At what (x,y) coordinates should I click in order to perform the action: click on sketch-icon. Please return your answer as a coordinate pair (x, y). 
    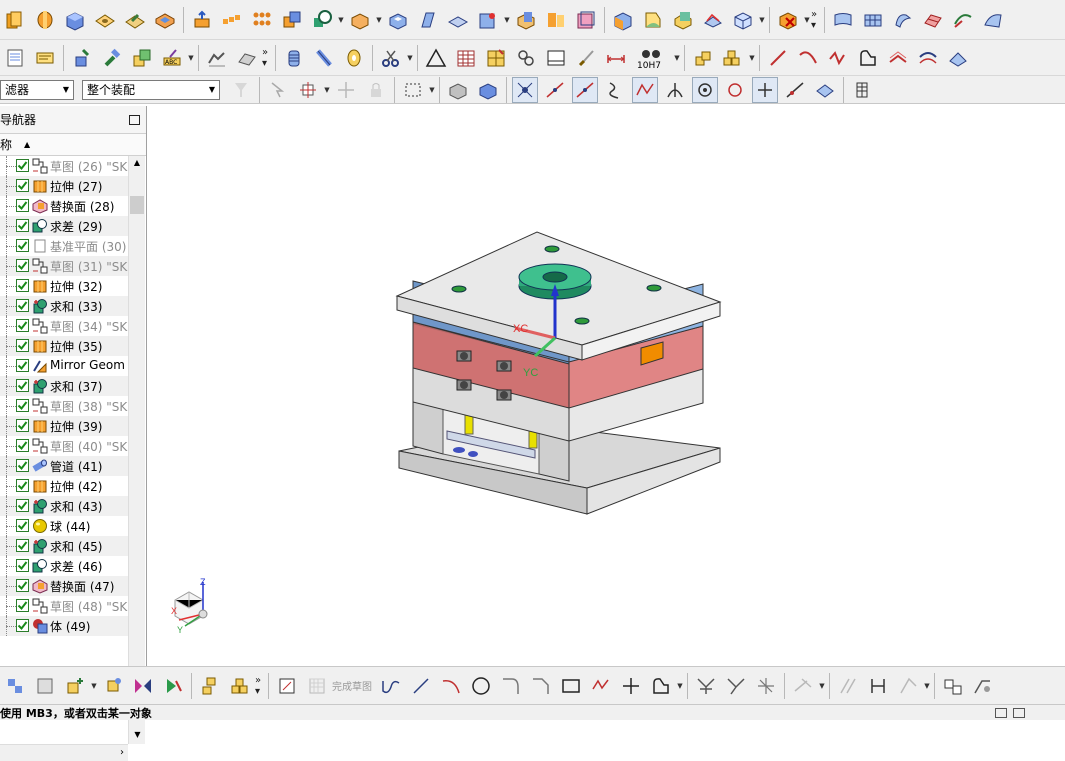
    Looking at the image, I should click on (287, 686).